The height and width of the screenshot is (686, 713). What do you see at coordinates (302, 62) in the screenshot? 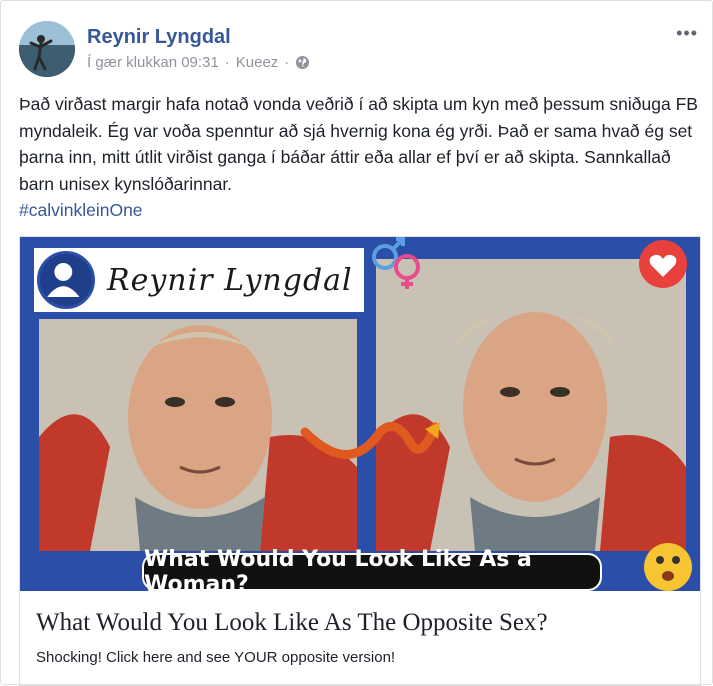
I see `globe-icon` at bounding box center [302, 62].